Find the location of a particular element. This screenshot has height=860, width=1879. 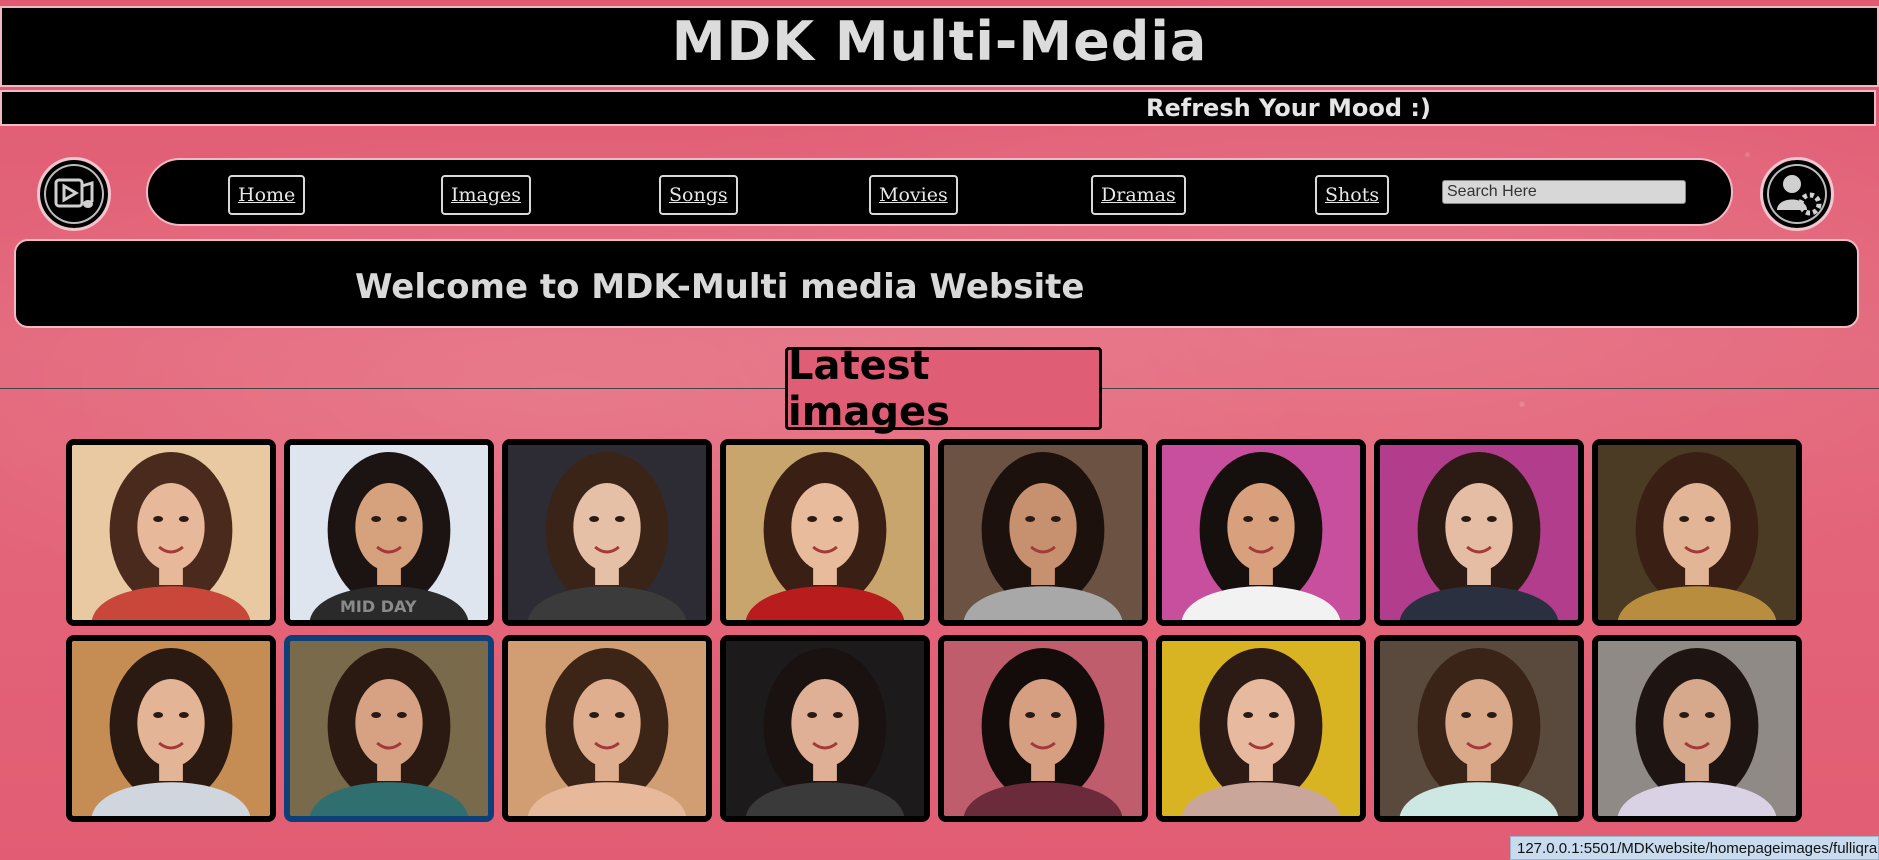

search-input is located at coordinates (1564, 192).